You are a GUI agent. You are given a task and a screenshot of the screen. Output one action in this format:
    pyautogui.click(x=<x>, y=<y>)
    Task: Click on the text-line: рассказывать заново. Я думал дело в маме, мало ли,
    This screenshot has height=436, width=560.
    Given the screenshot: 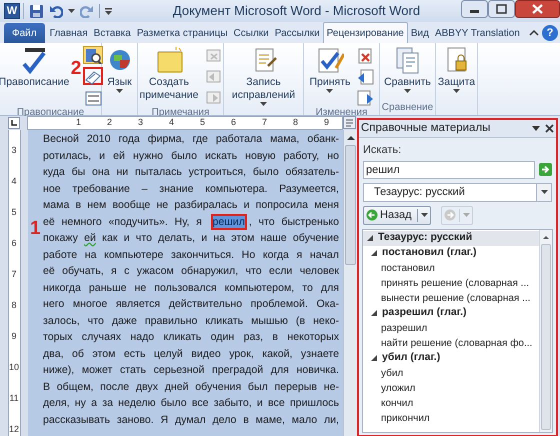 What is the action you would take?
    pyautogui.click(x=191, y=420)
    